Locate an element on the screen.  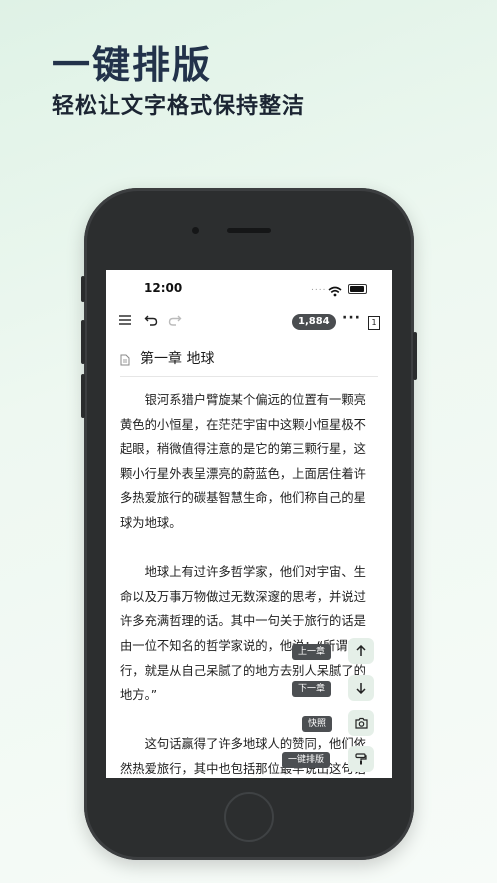
arrow-down-icon is located at coordinates (361, 688).